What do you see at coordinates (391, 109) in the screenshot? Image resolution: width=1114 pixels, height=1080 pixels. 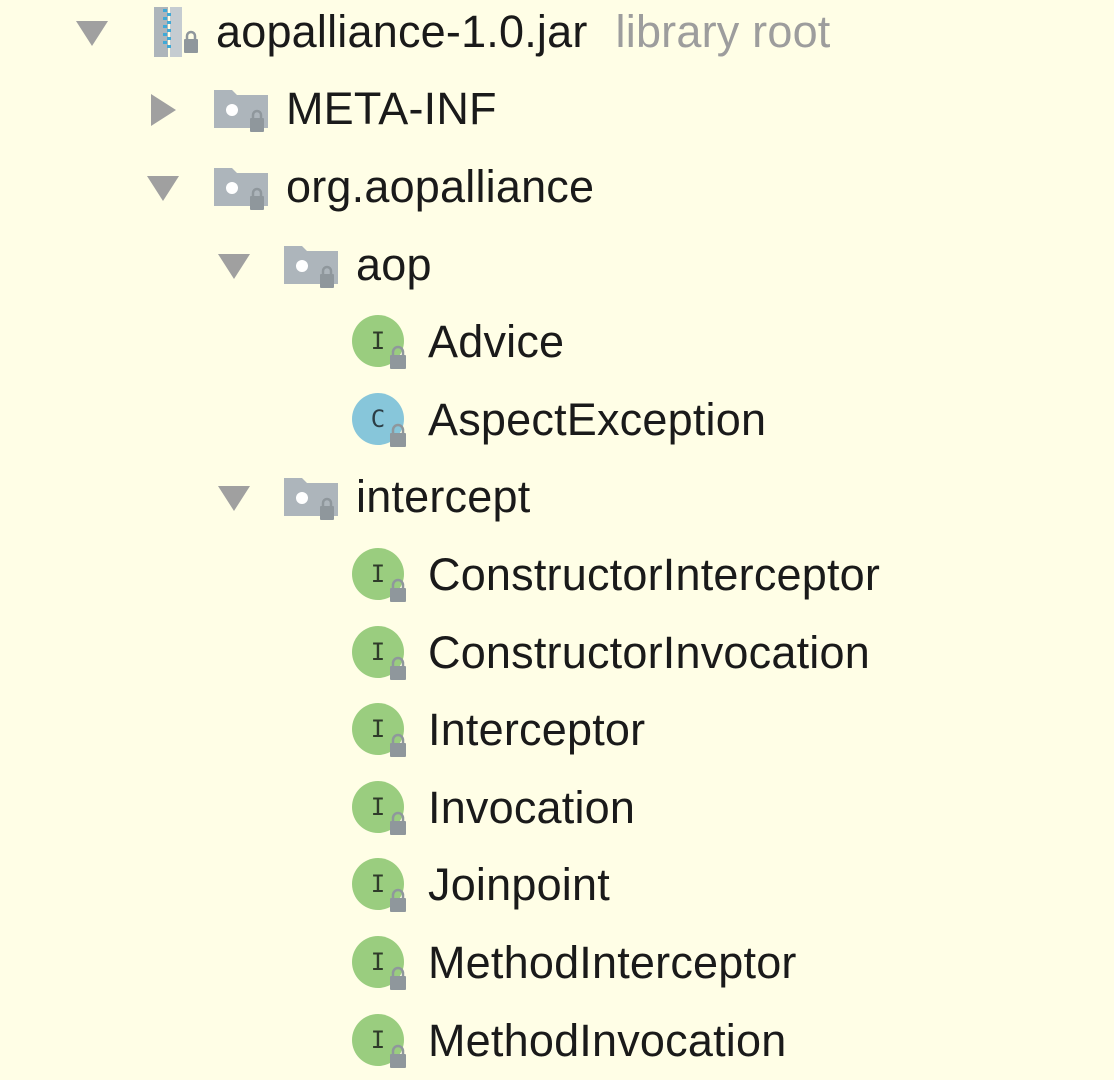 I see `meta-inf-label: META-INF` at bounding box center [391, 109].